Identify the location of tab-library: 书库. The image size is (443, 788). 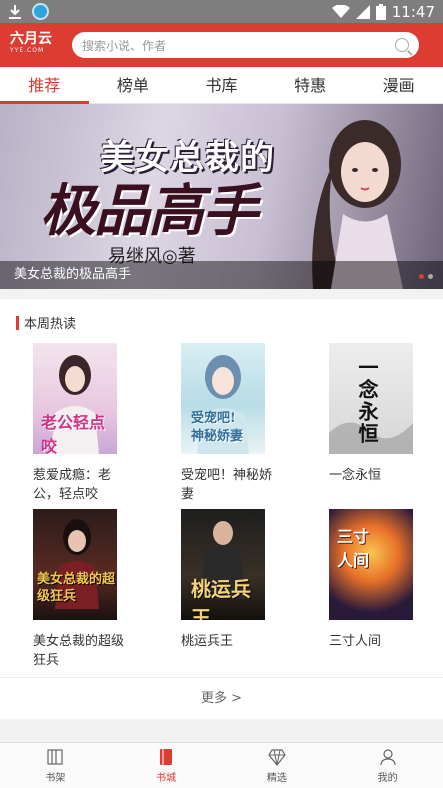
(221, 85).